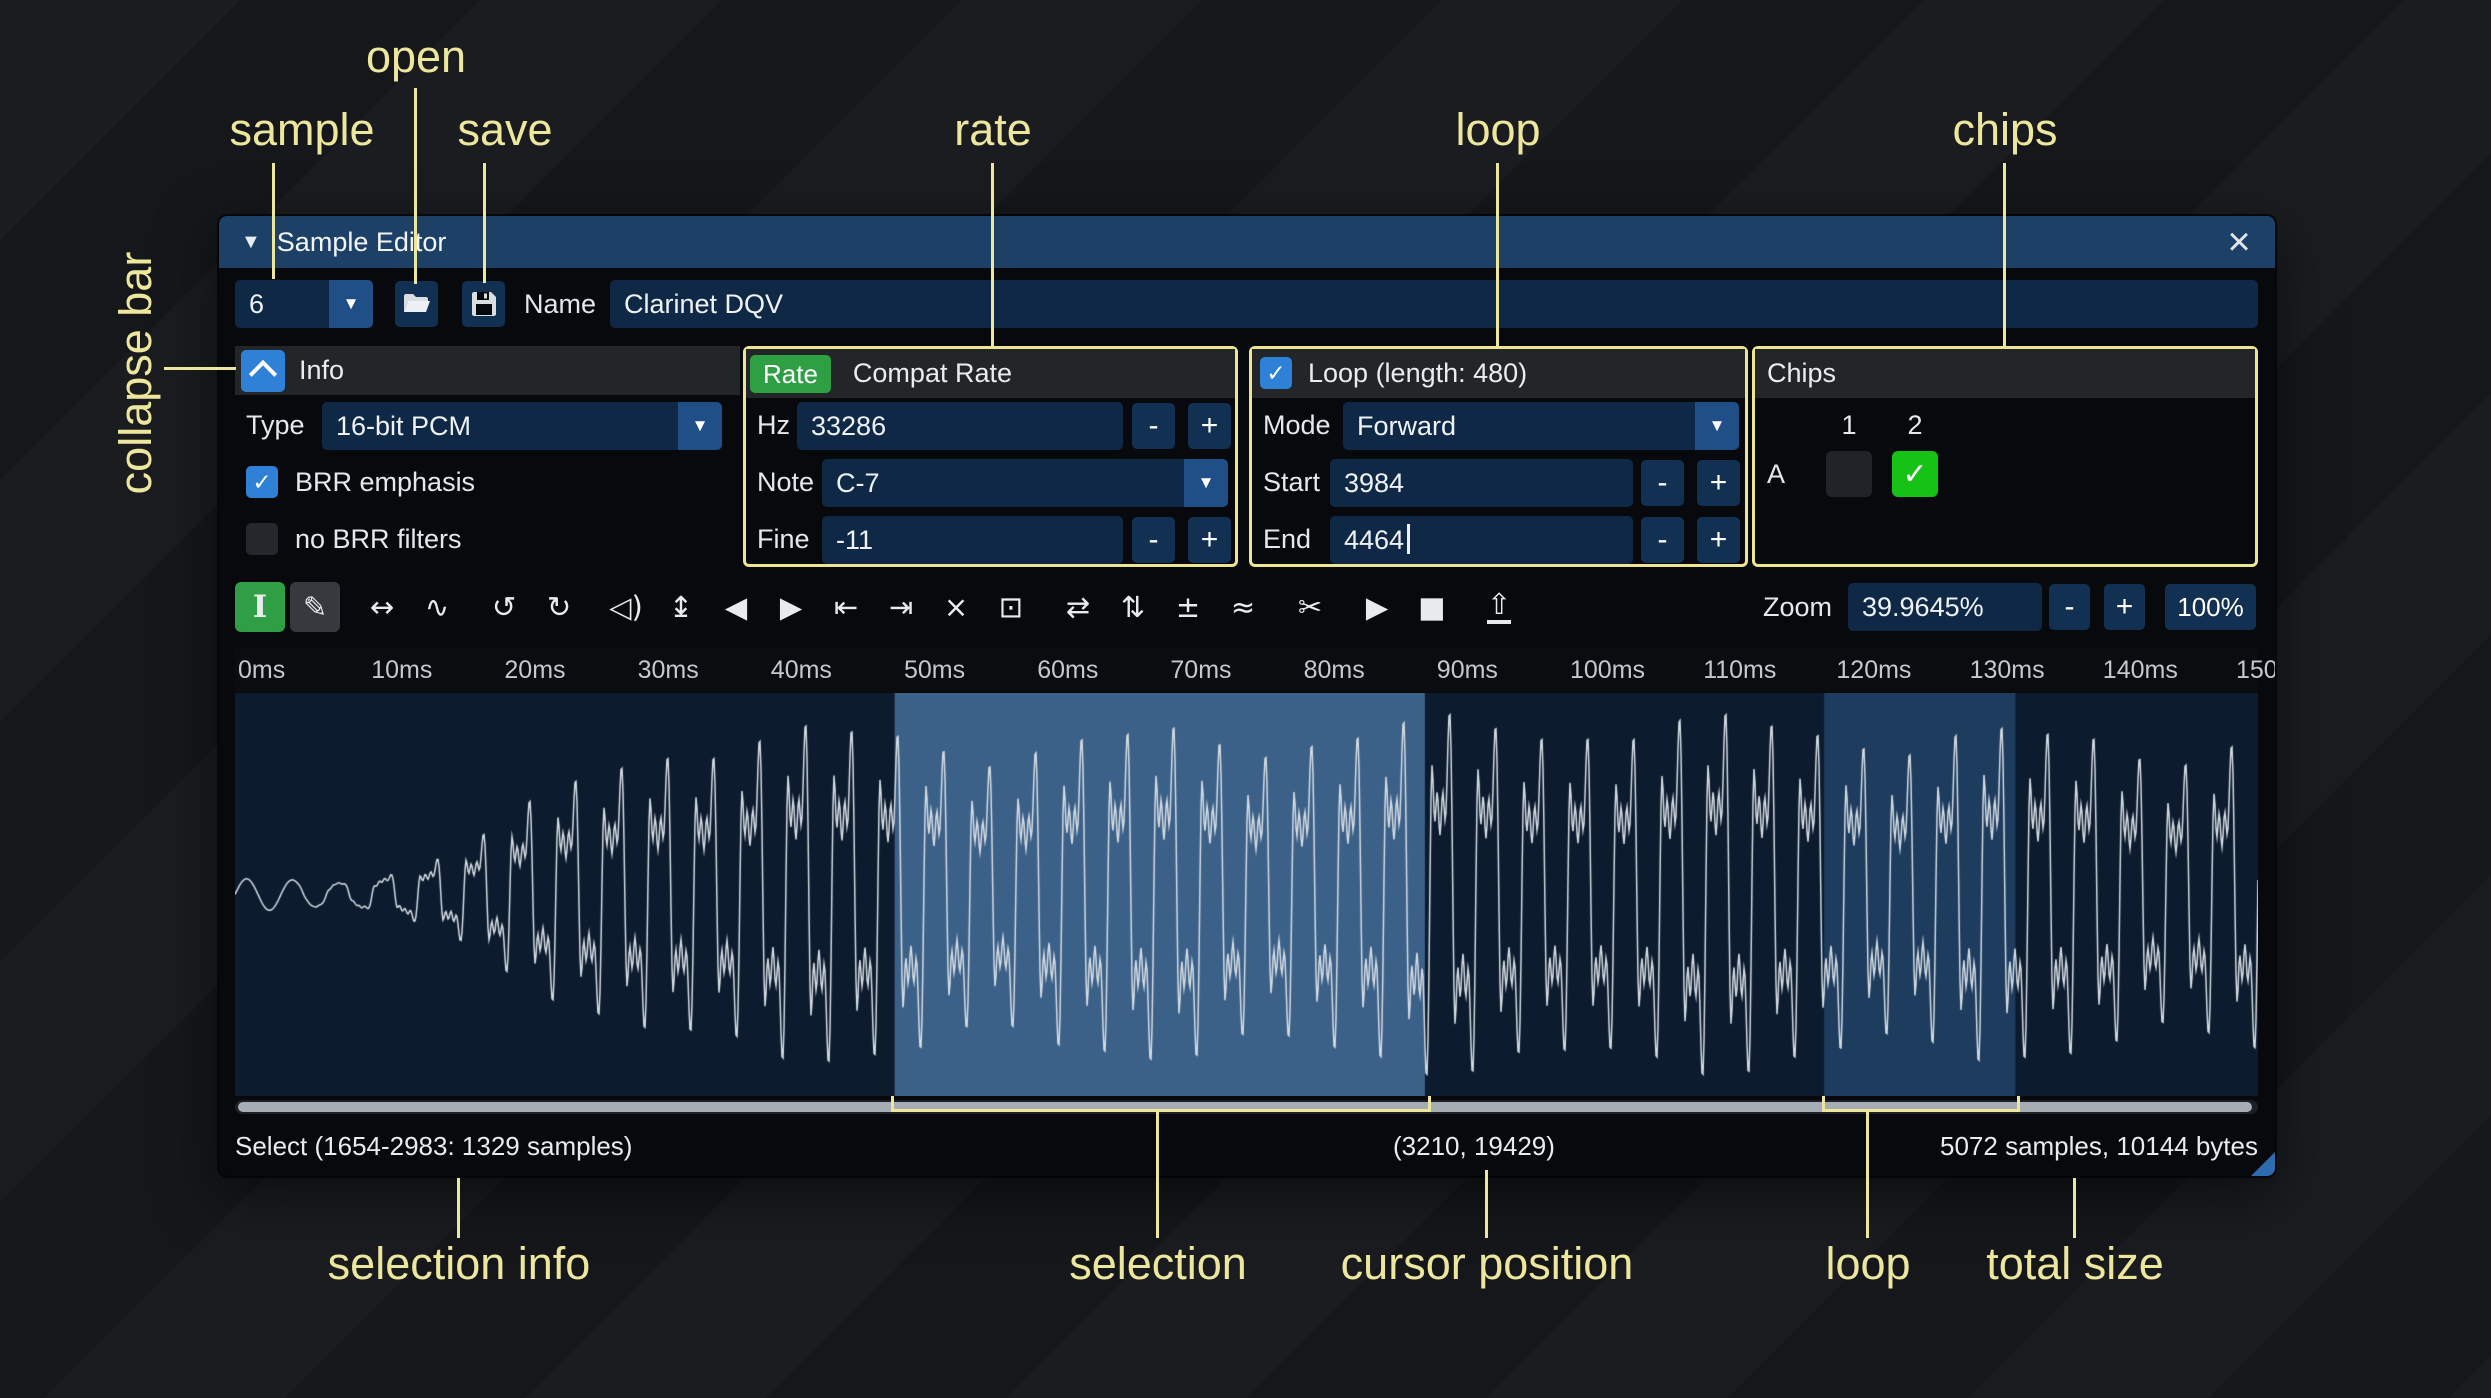 The height and width of the screenshot is (1398, 2491). Describe the element at coordinates (2239, 242) in the screenshot. I see `close-icon: ×` at that location.